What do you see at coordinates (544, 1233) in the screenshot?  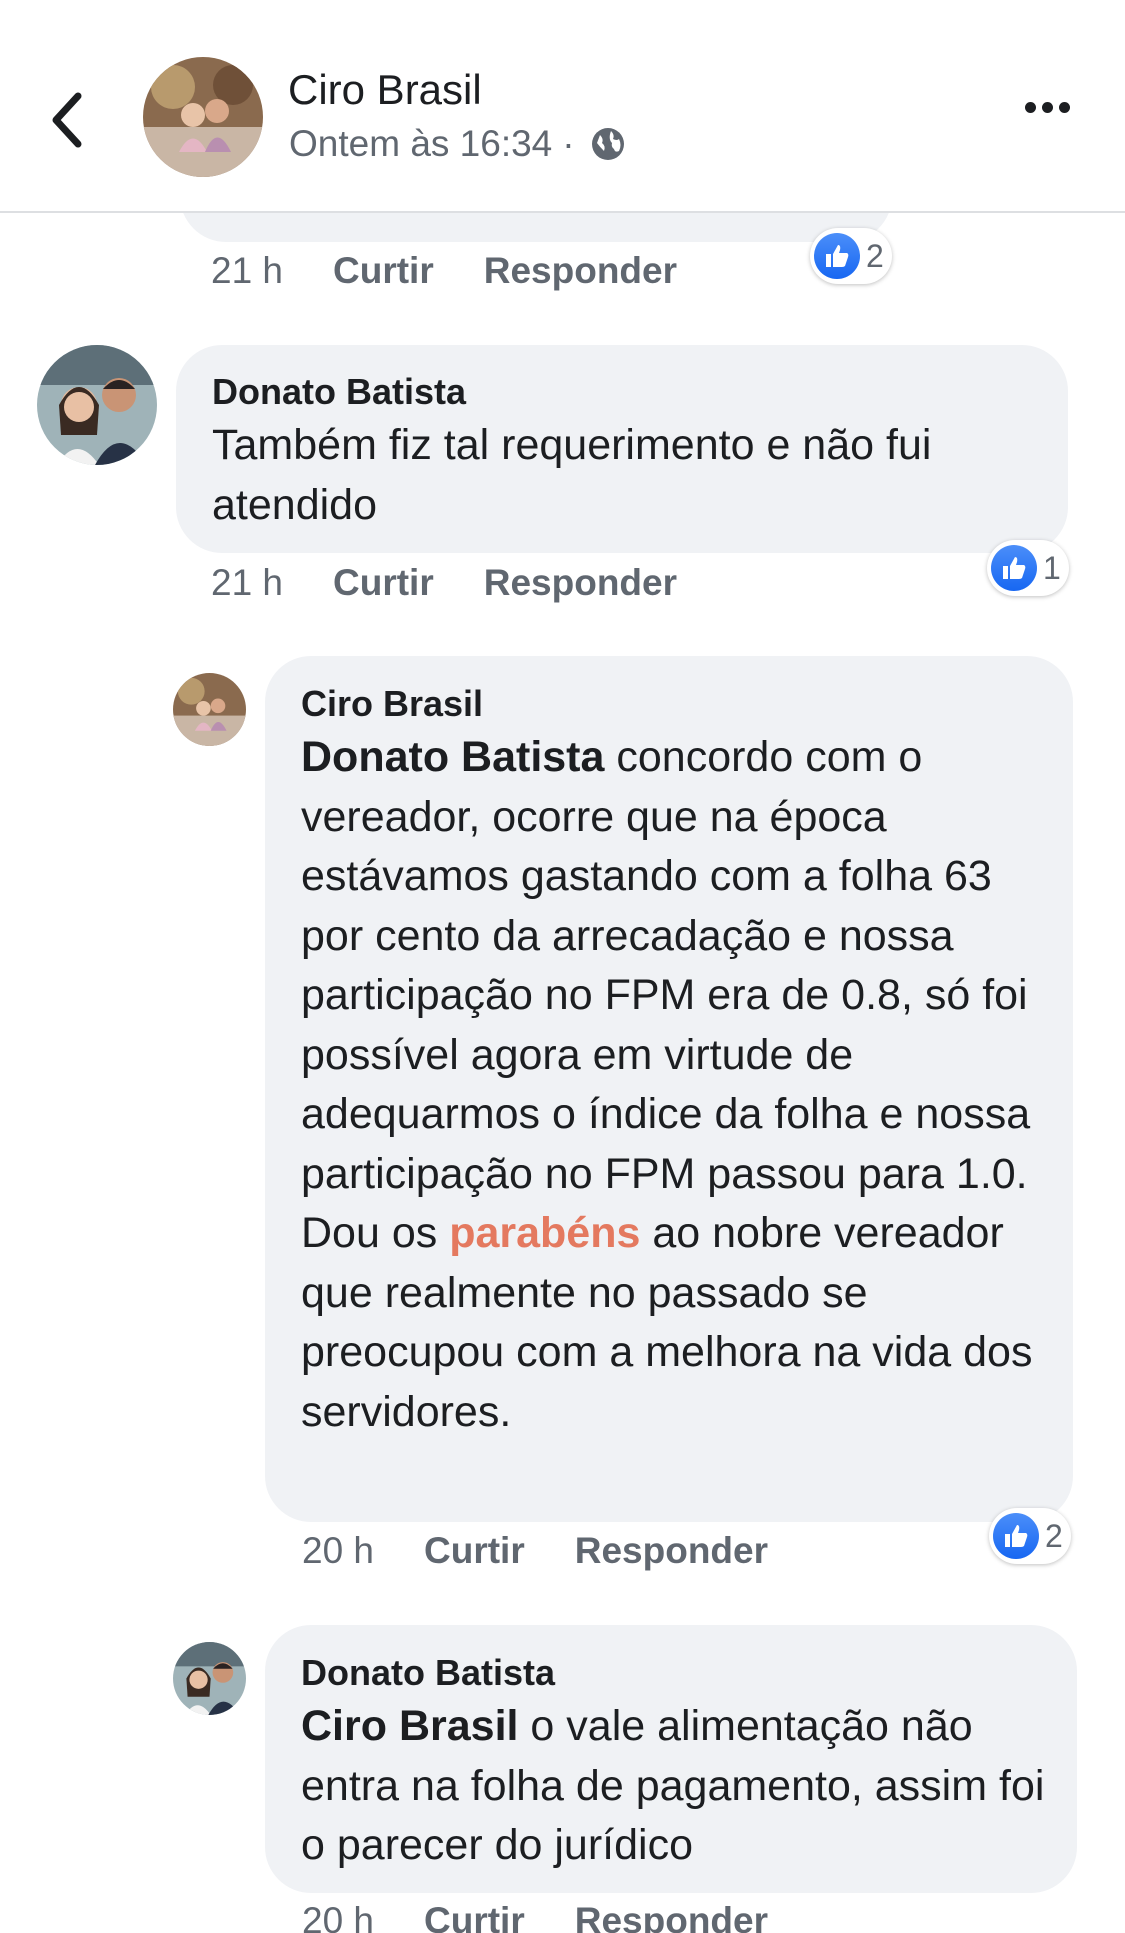 I see `highlighted-word: parabéns` at bounding box center [544, 1233].